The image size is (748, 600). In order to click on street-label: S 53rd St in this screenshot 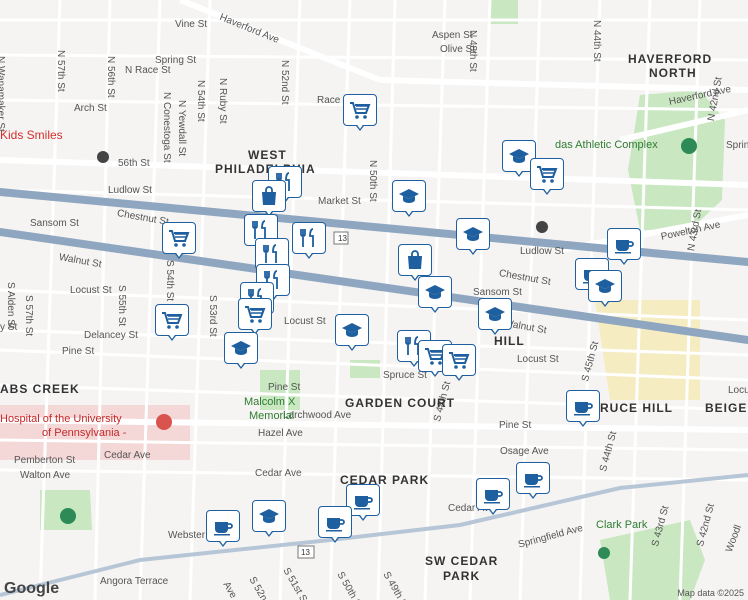, I will do `click(212, 316)`.